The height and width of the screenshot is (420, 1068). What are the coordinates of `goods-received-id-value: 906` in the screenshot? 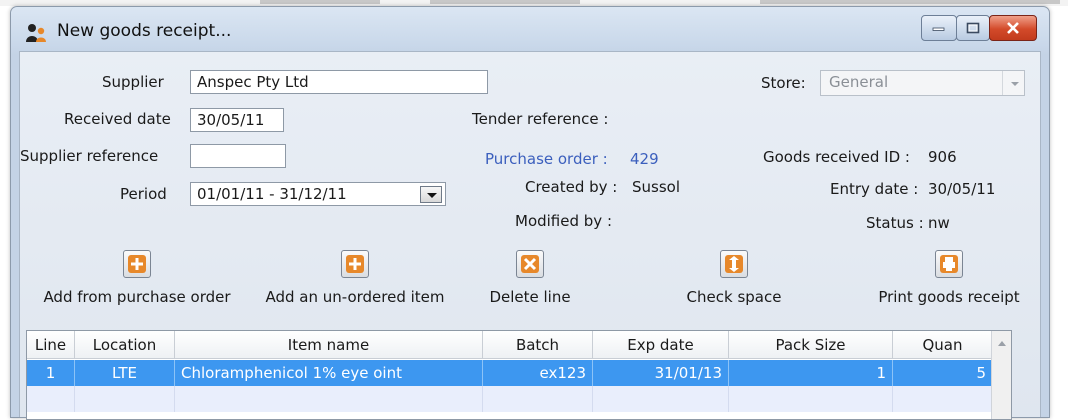 It's located at (942, 157).